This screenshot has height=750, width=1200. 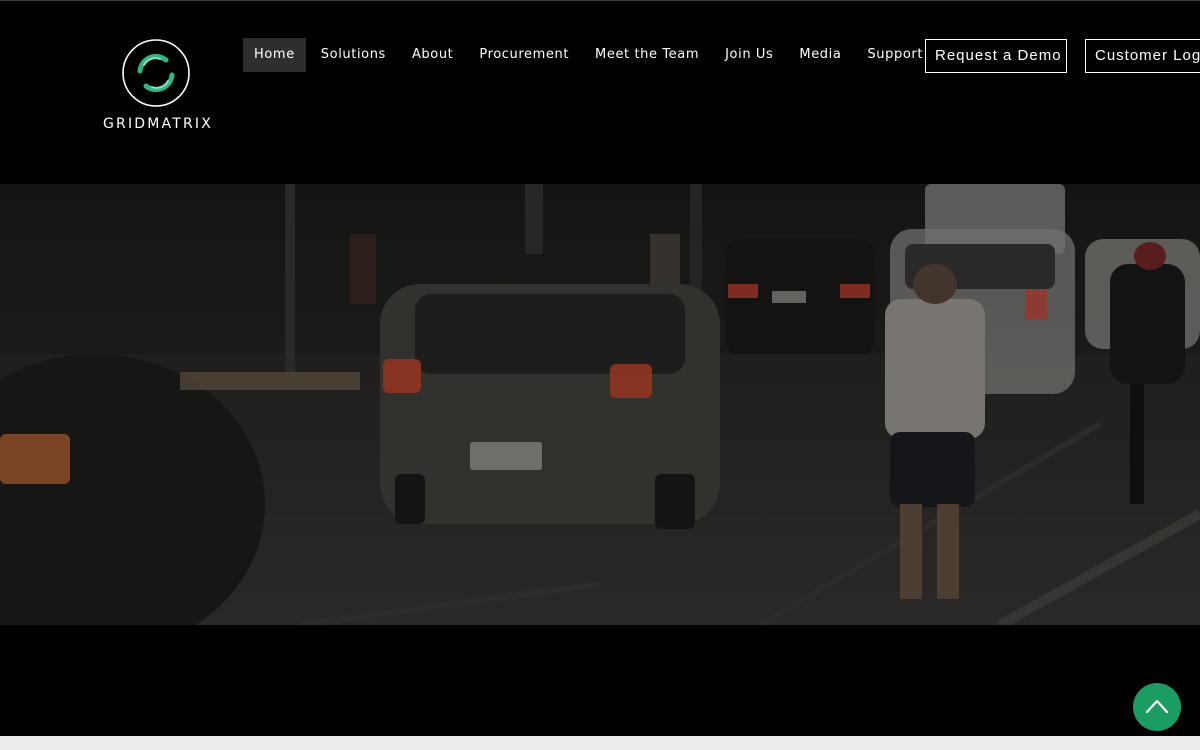 I want to click on customer-login-button: Customer Login, so click(x=1142, y=56).